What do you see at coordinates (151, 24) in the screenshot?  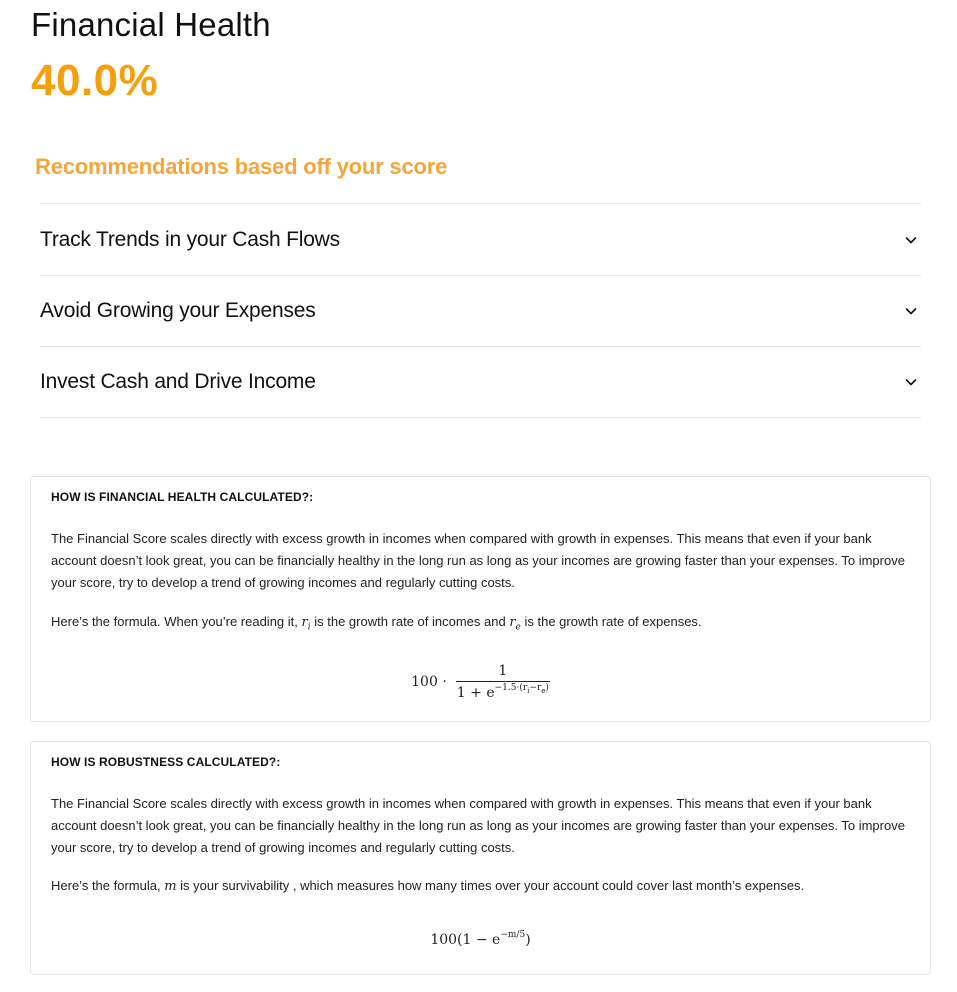 I see `page-title: Financial Health` at bounding box center [151, 24].